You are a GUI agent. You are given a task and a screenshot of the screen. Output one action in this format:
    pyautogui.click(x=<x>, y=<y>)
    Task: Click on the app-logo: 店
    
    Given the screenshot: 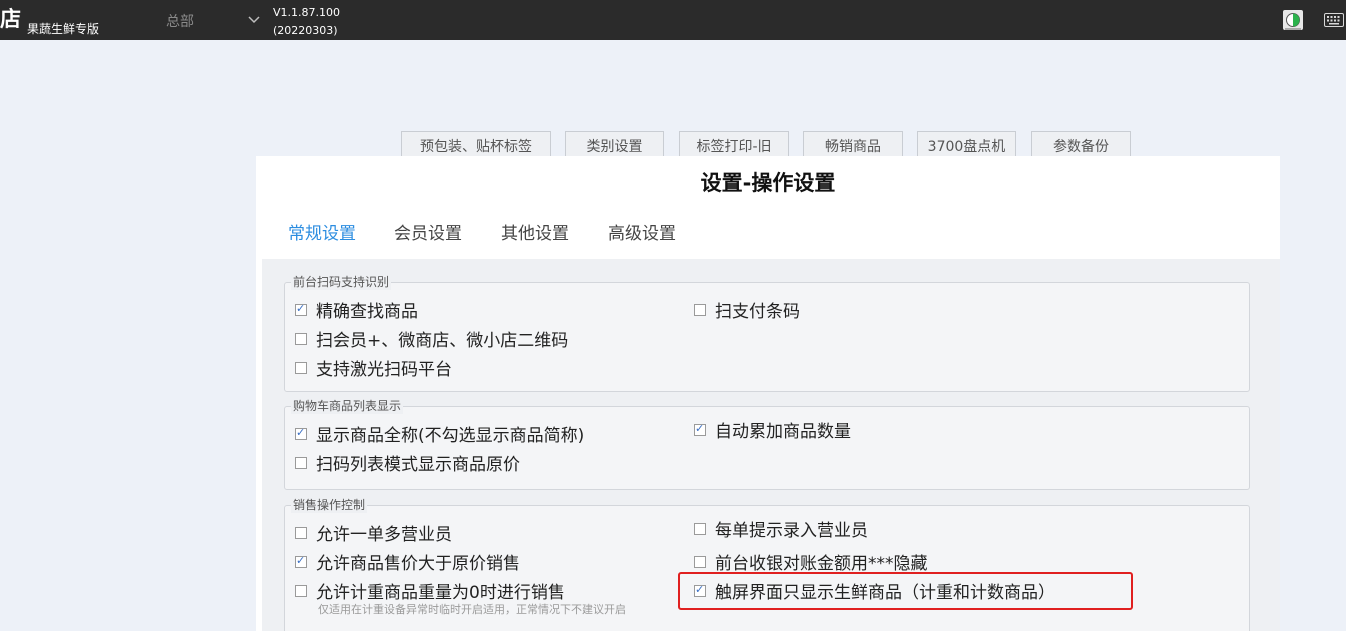 What is the action you would take?
    pyautogui.click(x=10, y=19)
    